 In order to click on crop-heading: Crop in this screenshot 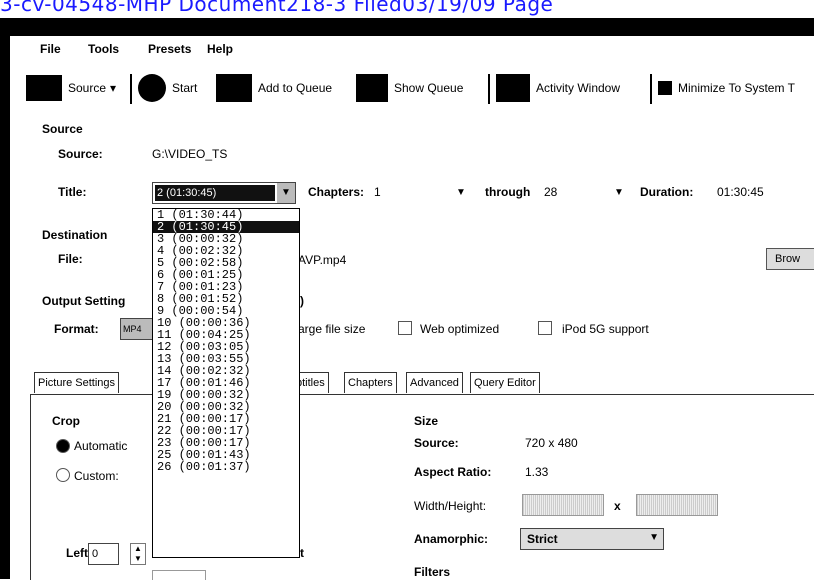, I will do `click(66, 421)`.